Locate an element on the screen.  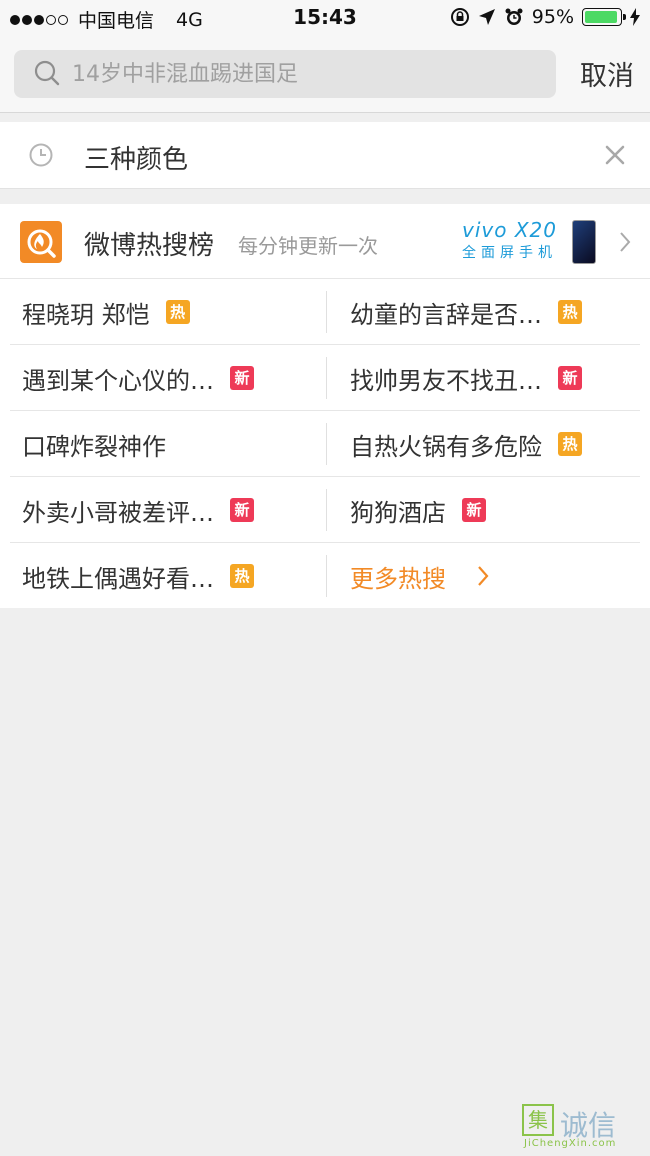
battery-fill is located at coordinates (601, 17).